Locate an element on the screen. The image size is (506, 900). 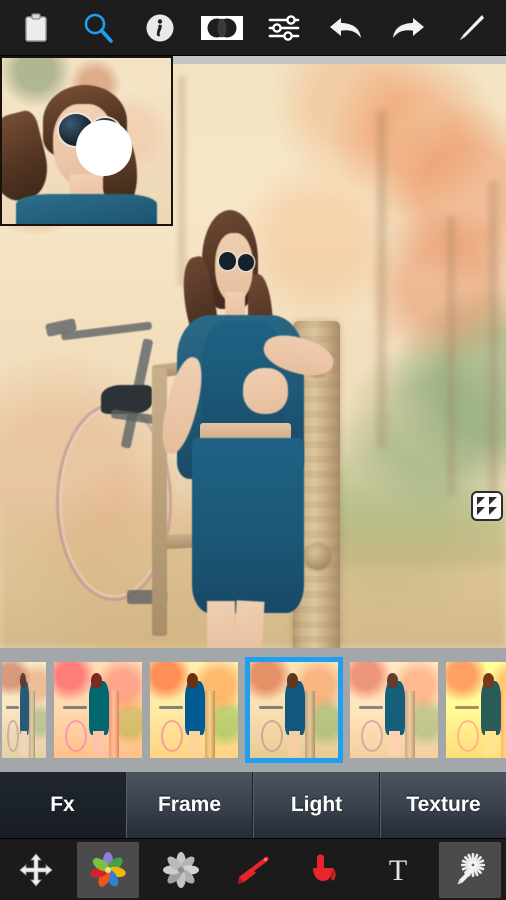
text-icon: T is located at coordinates (398, 870).